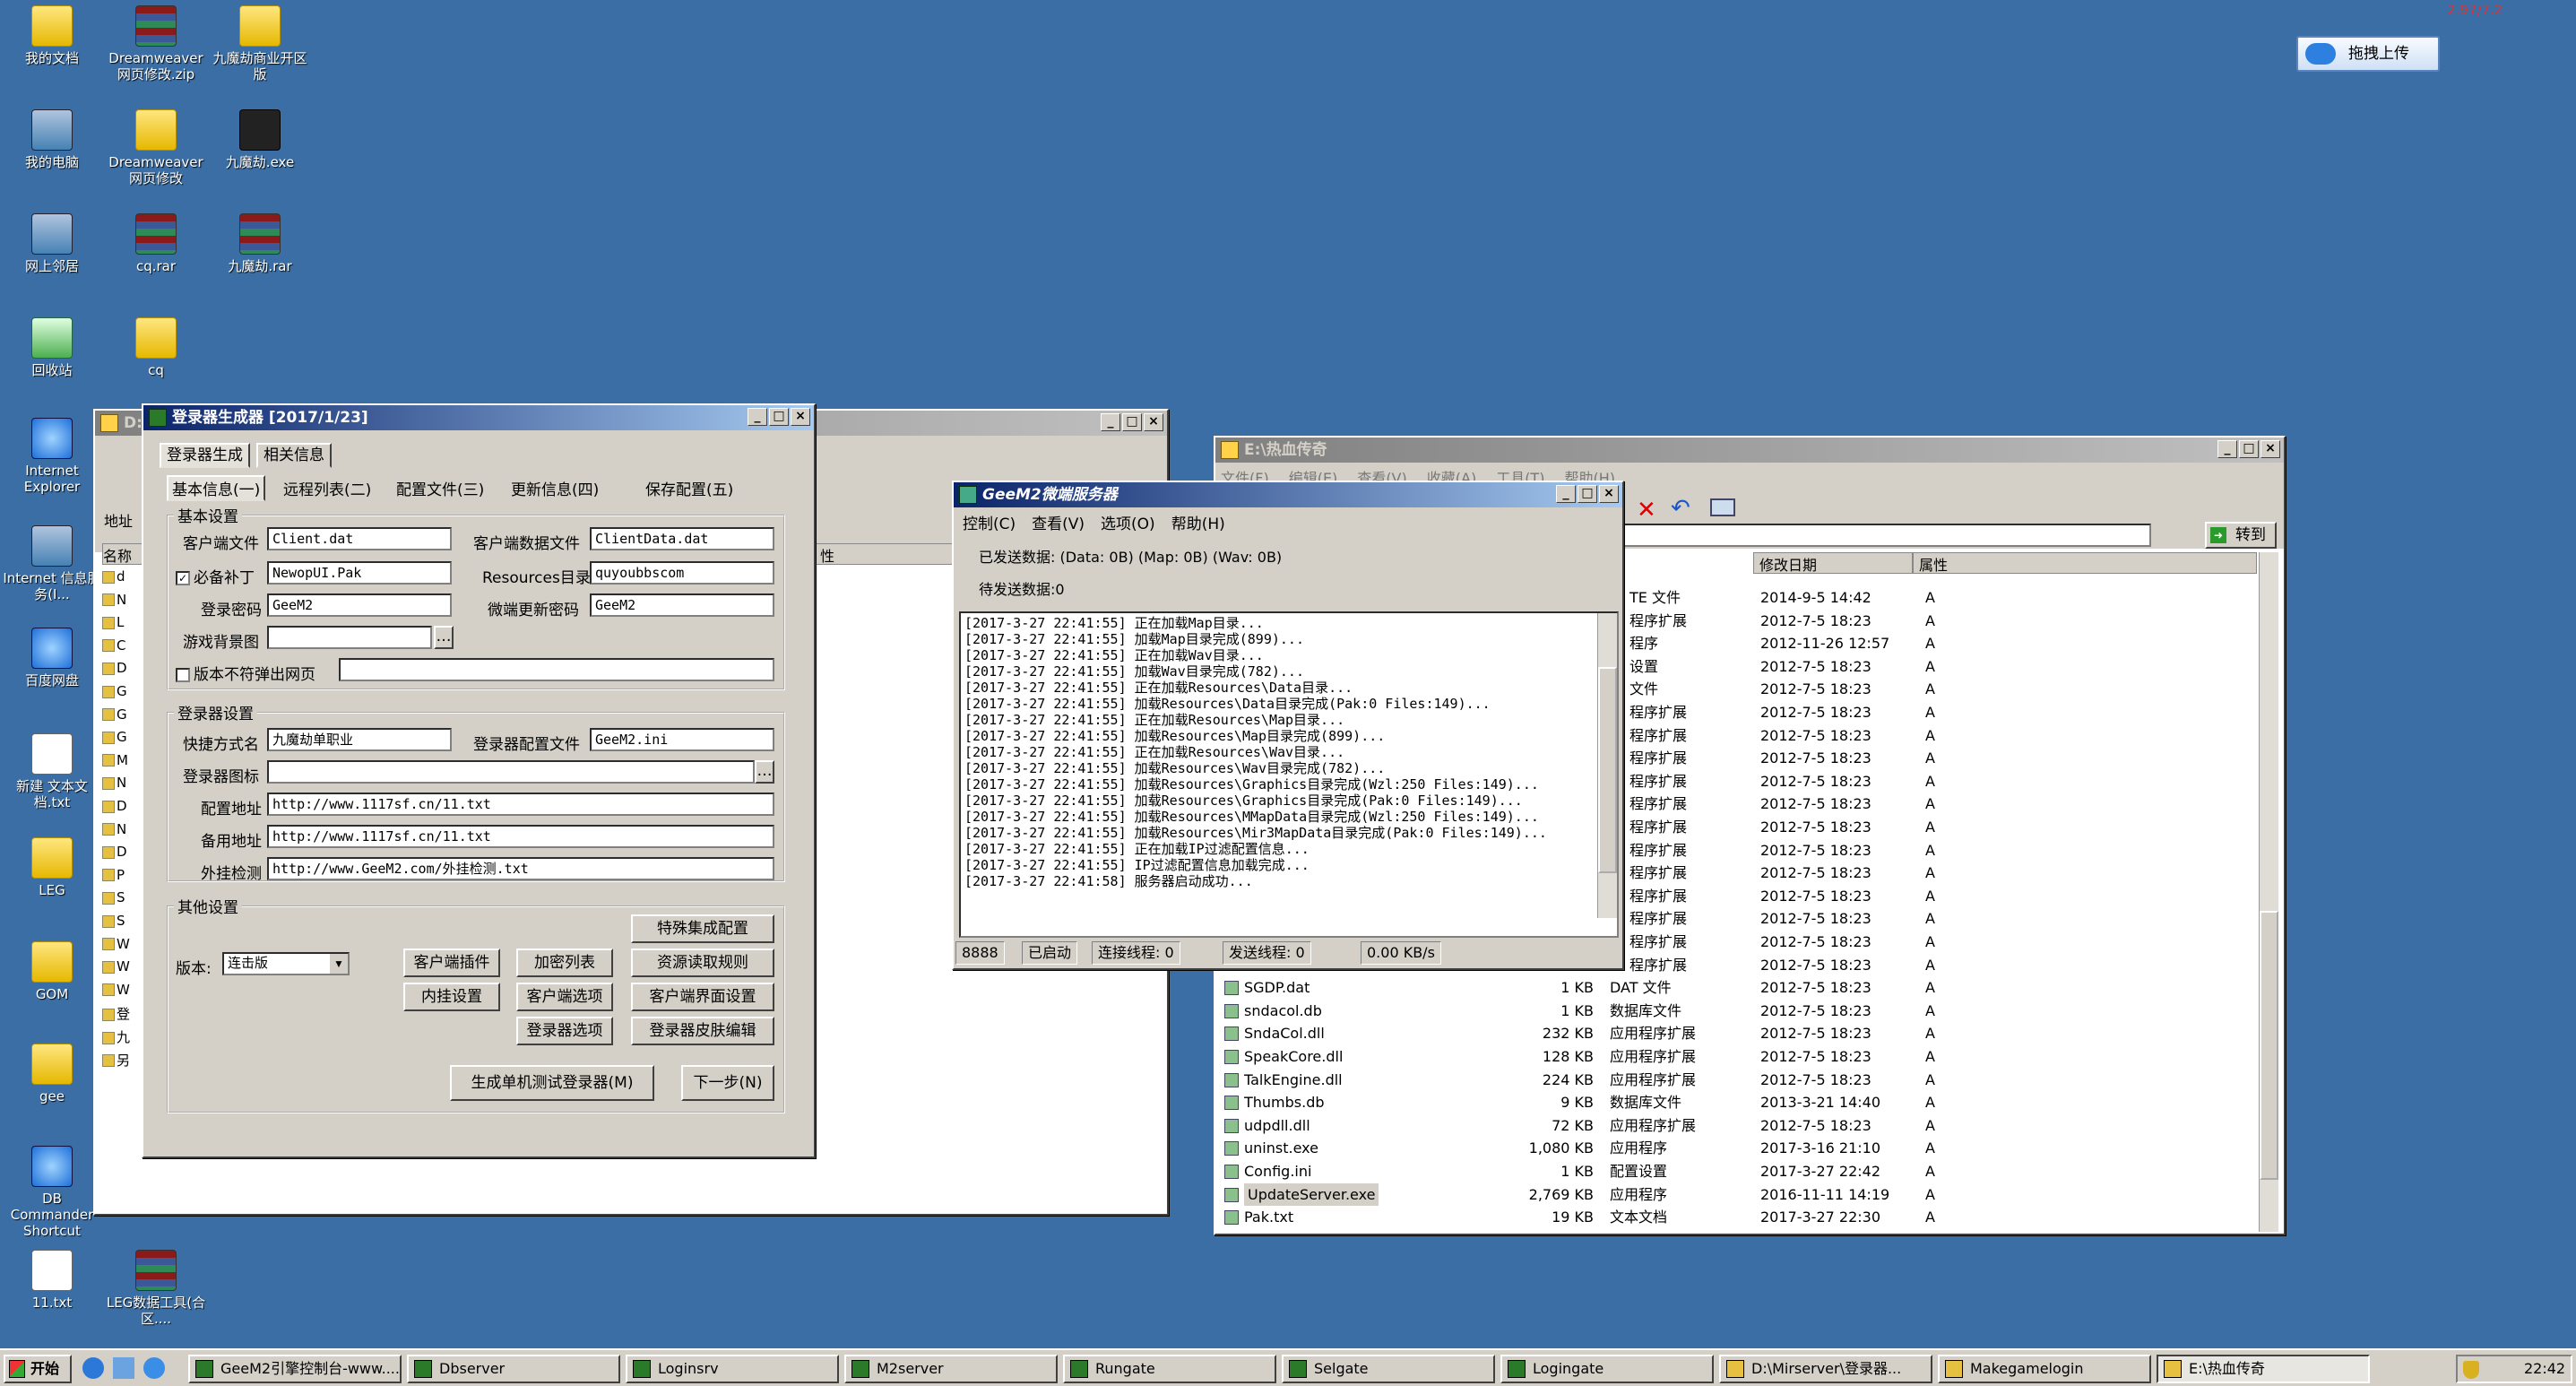 The image size is (2576, 1386). What do you see at coordinates (156, 43) in the screenshot?
I see `desktop-icon: Dreamweaver 网页修改.zip` at bounding box center [156, 43].